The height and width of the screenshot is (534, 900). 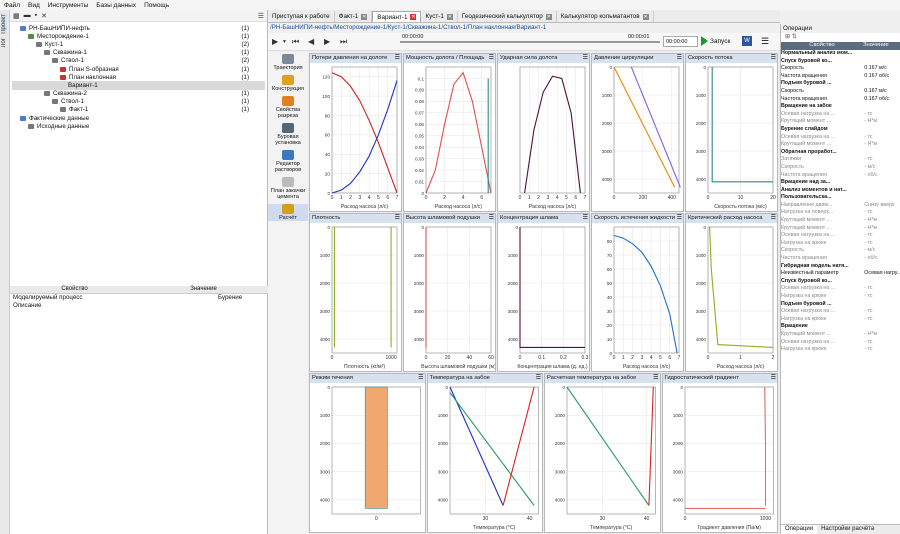 What do you see at coordinates (288, 62) in the screenshot?
I see `module-button: Траектория` at bounding box center [288, 62].